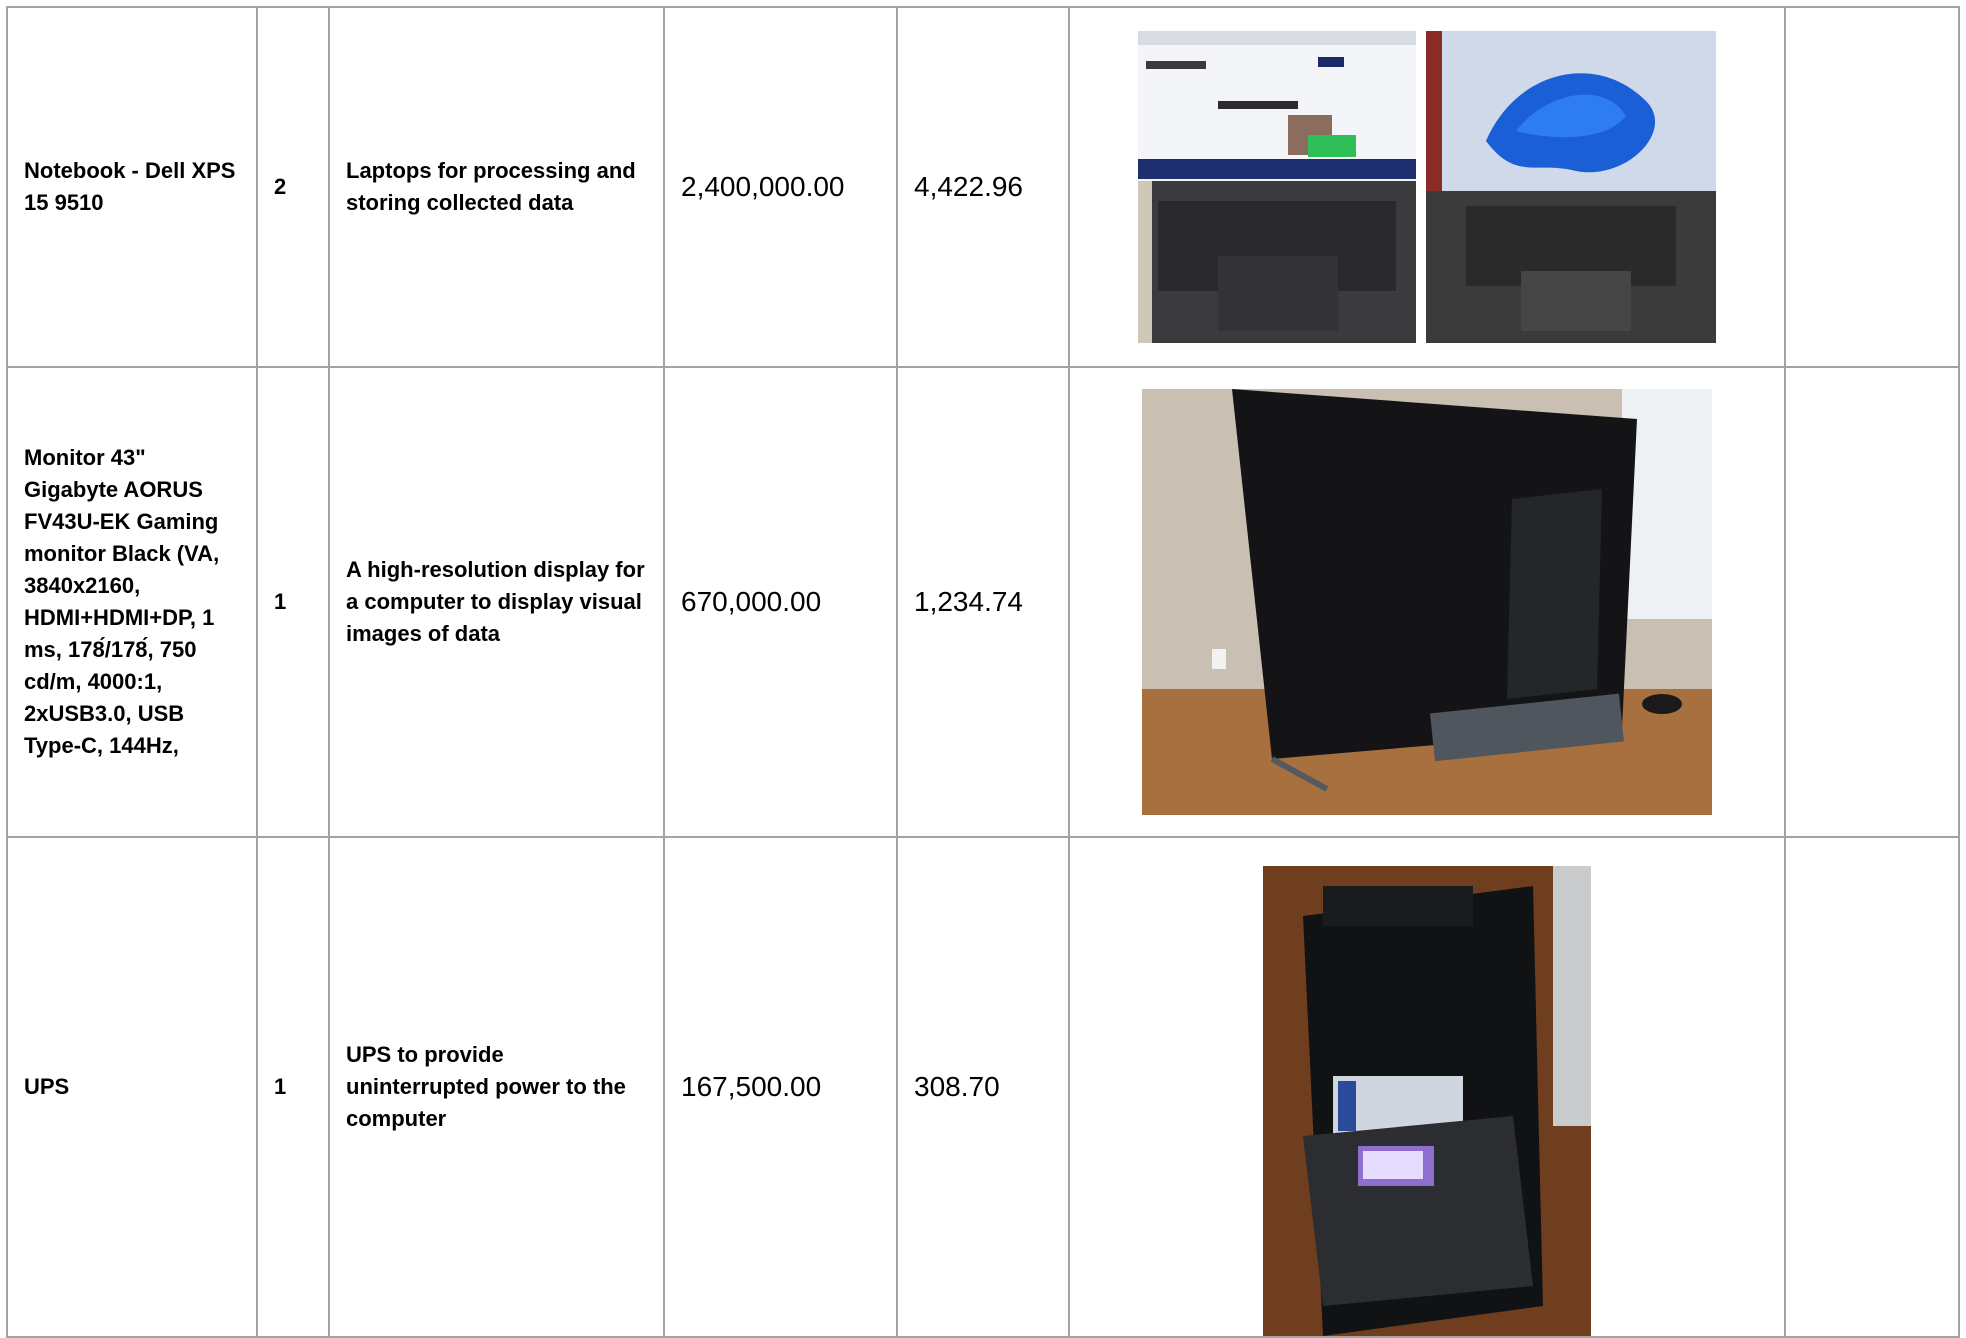  What do you see at coordinates (1427, 1101) in the screenshot?
I see `ups-photo` at bounding box center [1427, 1101].